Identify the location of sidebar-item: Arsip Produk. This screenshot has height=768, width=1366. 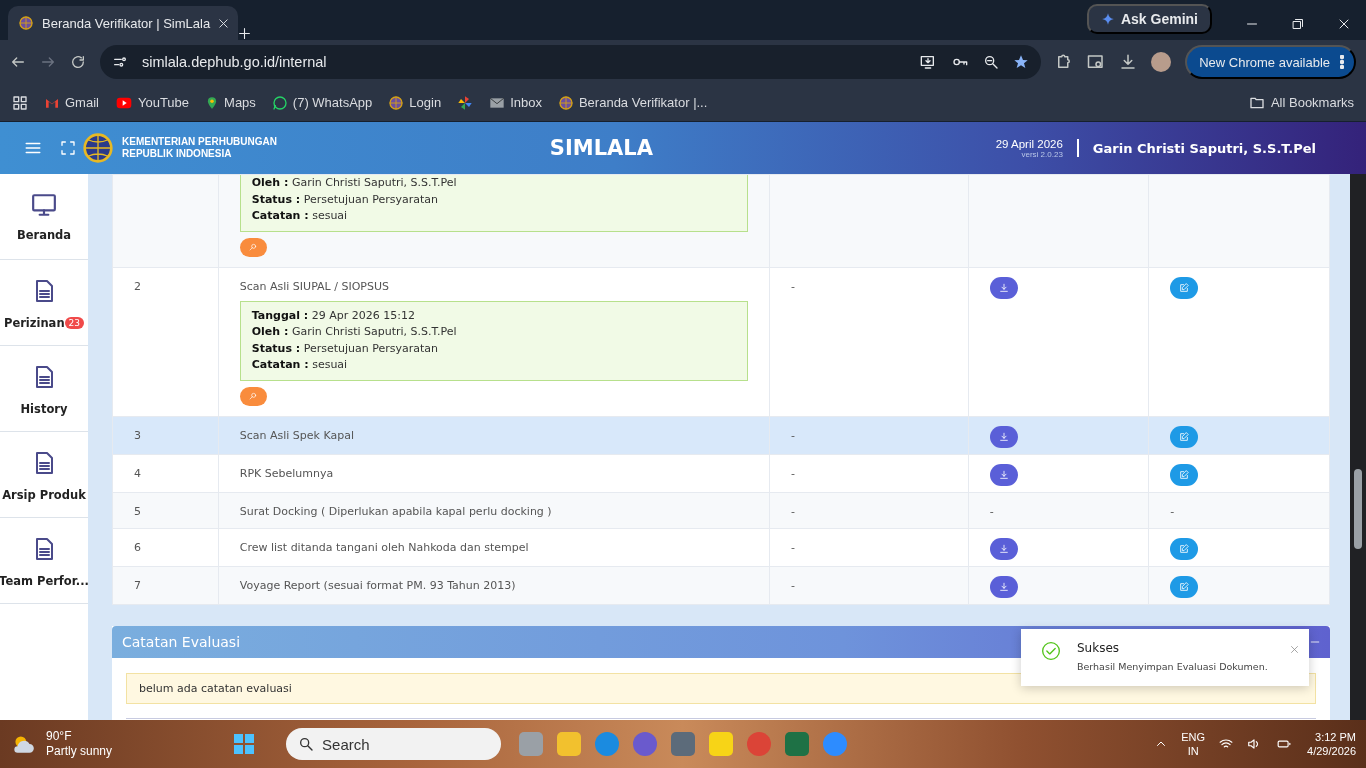
(44, 475).